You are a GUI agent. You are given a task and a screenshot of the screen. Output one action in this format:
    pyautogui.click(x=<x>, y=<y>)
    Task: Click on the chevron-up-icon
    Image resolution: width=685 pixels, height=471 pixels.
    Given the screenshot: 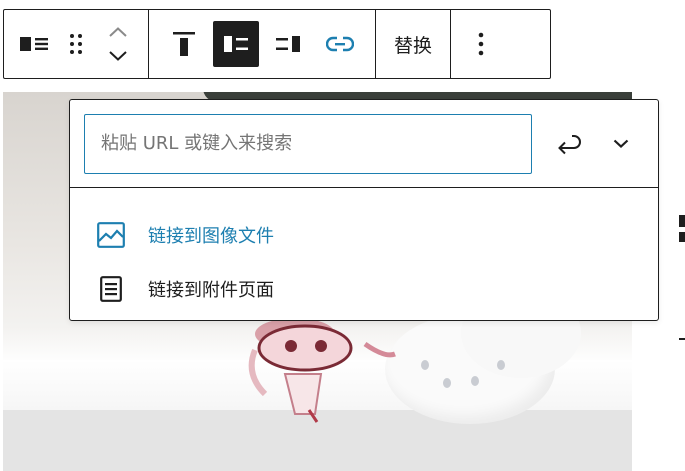 What is the action you would take?
    pyautogui.click(x=118, y=32)
    